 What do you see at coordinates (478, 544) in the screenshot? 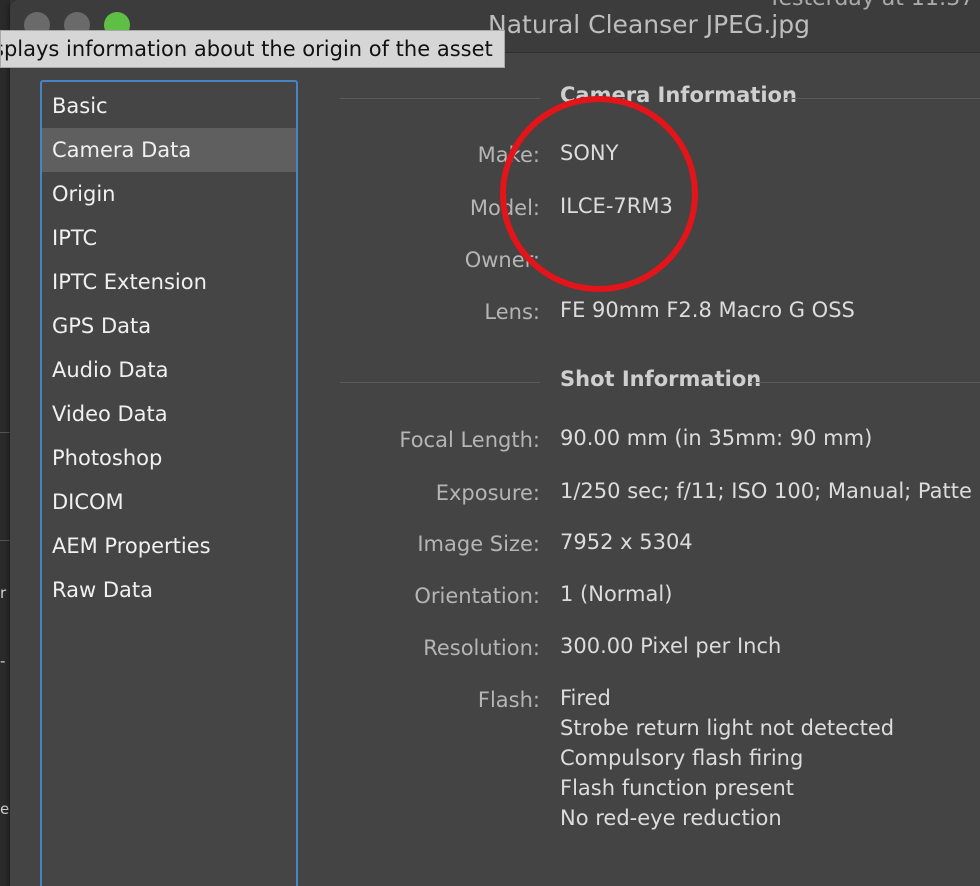
I see `image-size-label: Image Size:` at bounding box center [478, 544].